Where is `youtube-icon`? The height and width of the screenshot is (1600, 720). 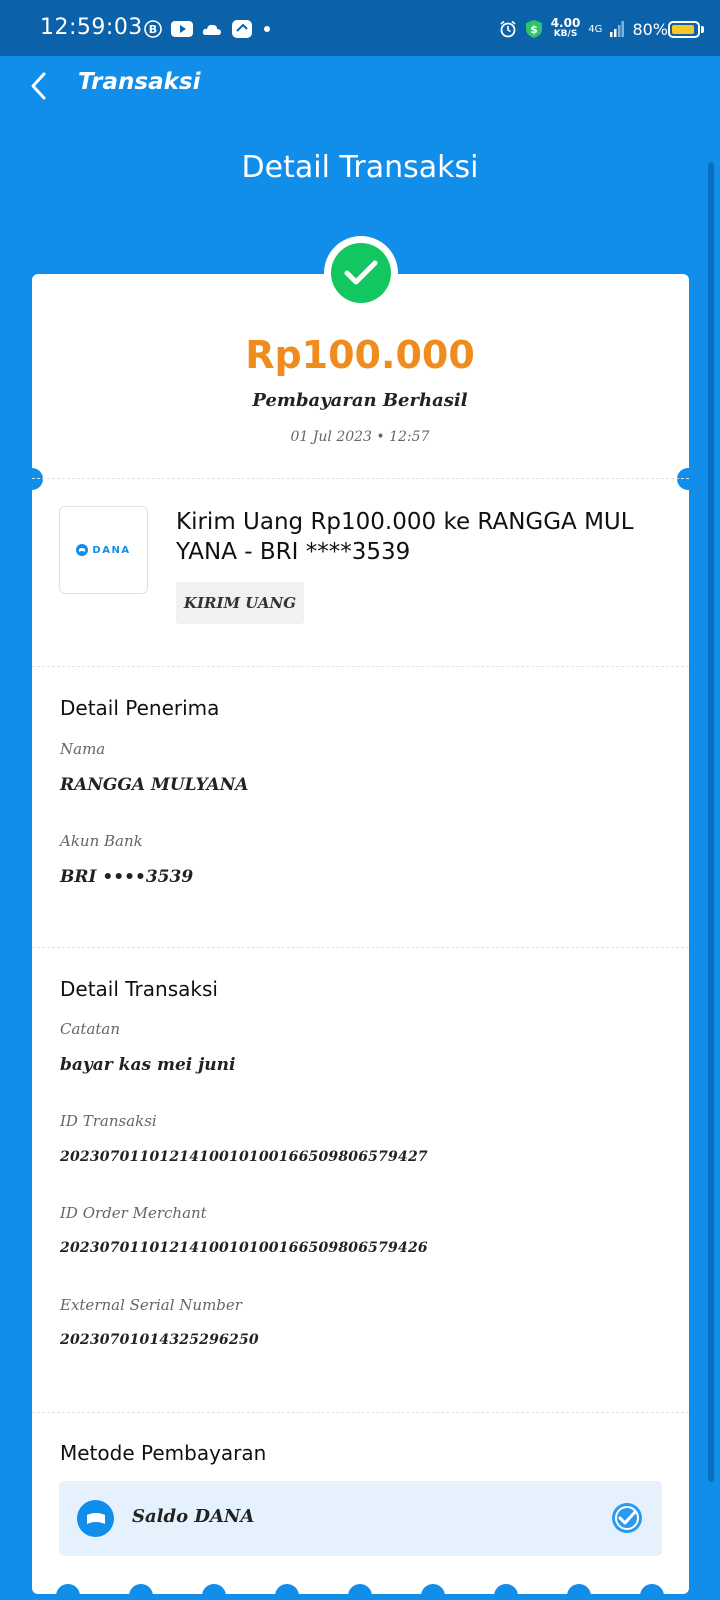
youtube-icon is located at coordinates (182, 29).